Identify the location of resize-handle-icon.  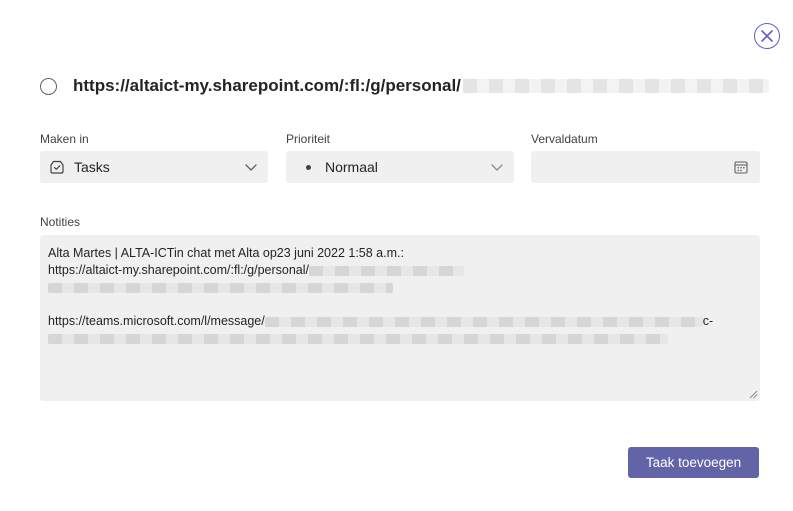
(753, 394).